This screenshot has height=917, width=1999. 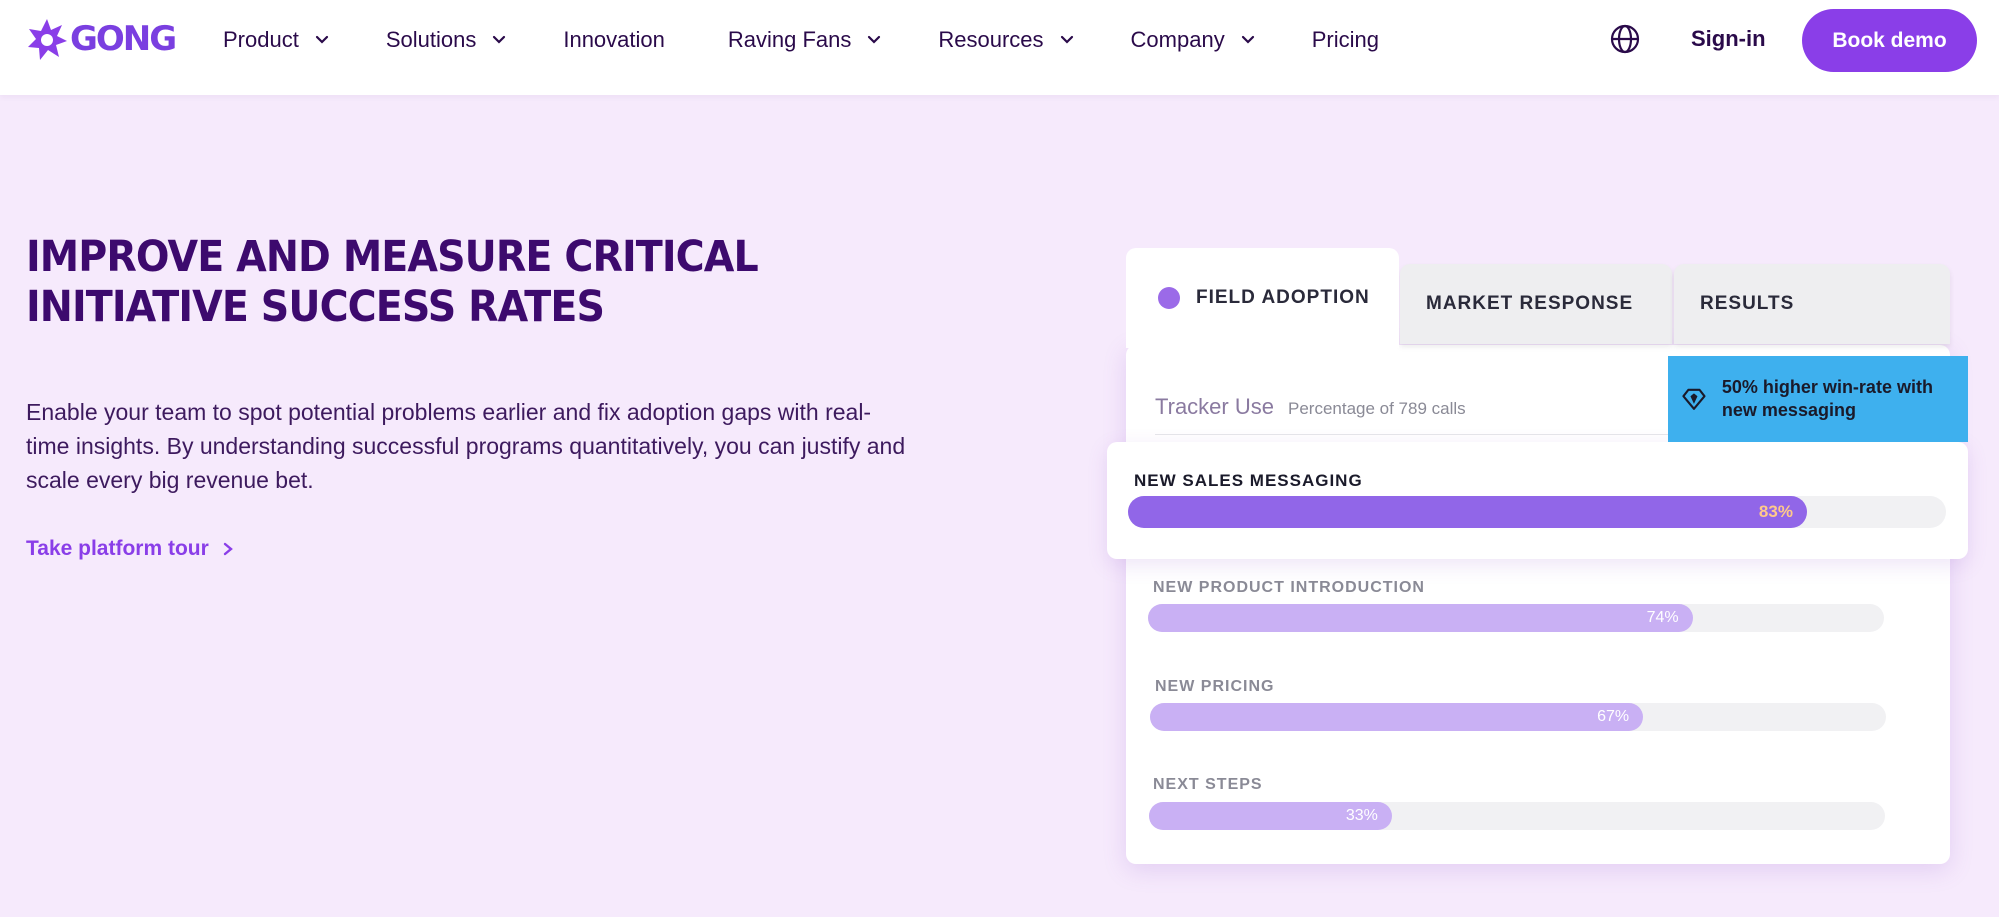 I want to click on nav-pricing: Pricing, so click(x=1345, y=40).